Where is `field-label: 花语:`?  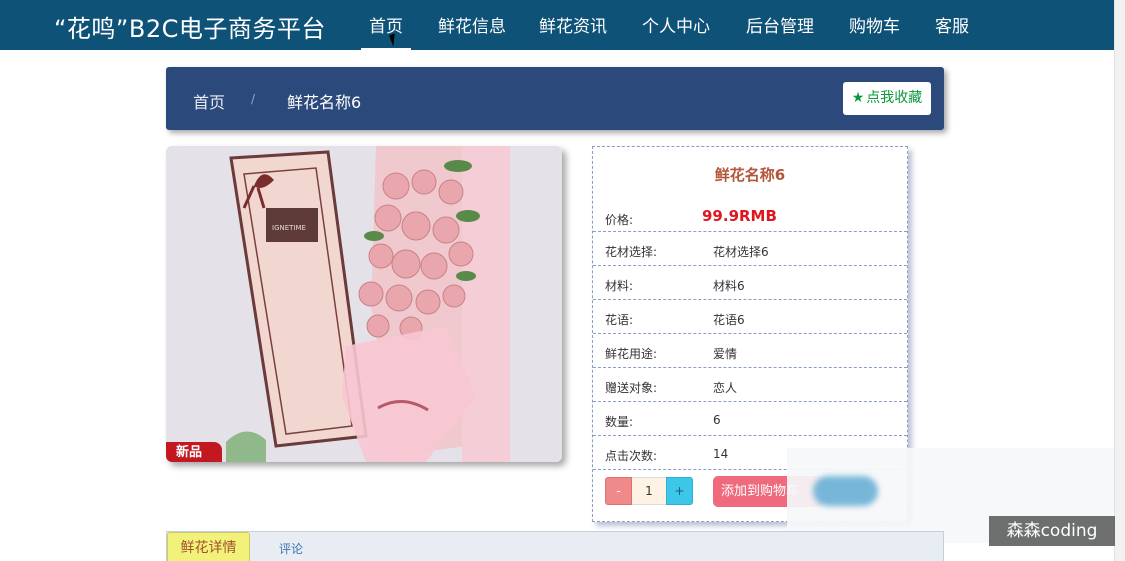
field-label: 花语: is located at coordinates (619, 320).